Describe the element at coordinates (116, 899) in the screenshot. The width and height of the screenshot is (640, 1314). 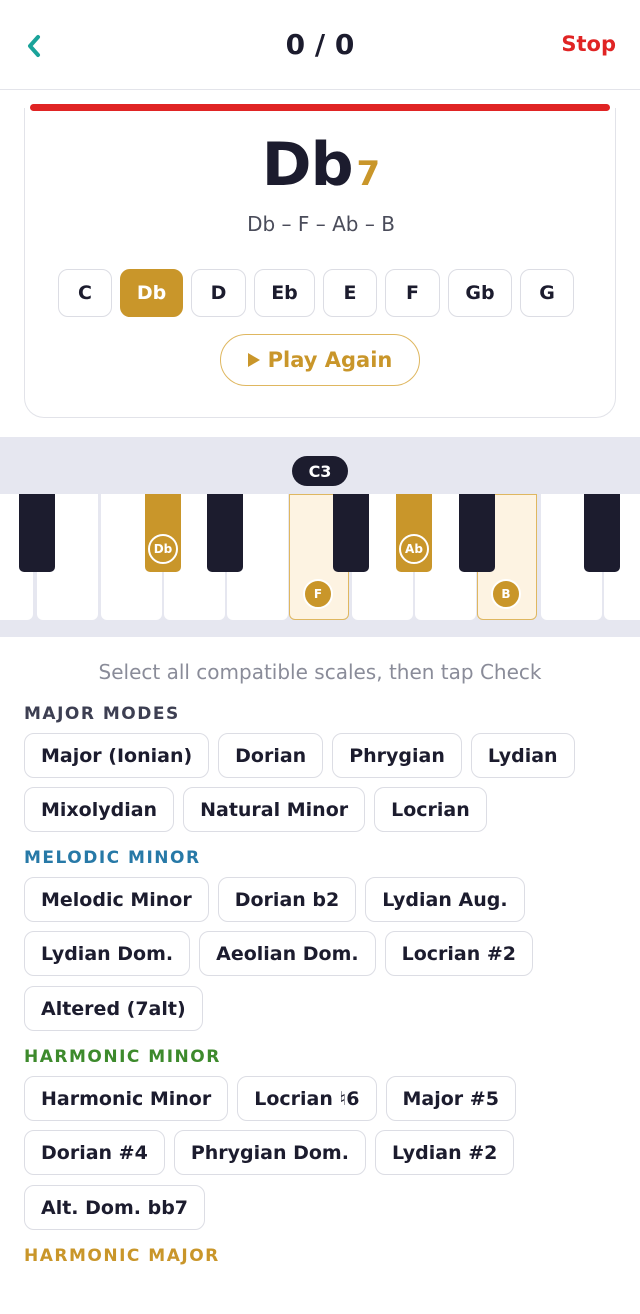
I see `scale-chip: Melodic Minor` at that location.